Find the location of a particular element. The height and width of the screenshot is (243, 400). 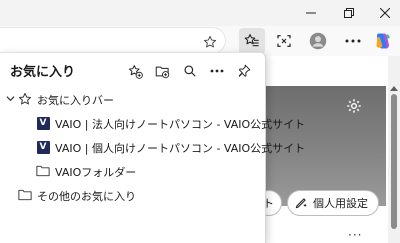

profile-button is located at coordinates (318, 41).